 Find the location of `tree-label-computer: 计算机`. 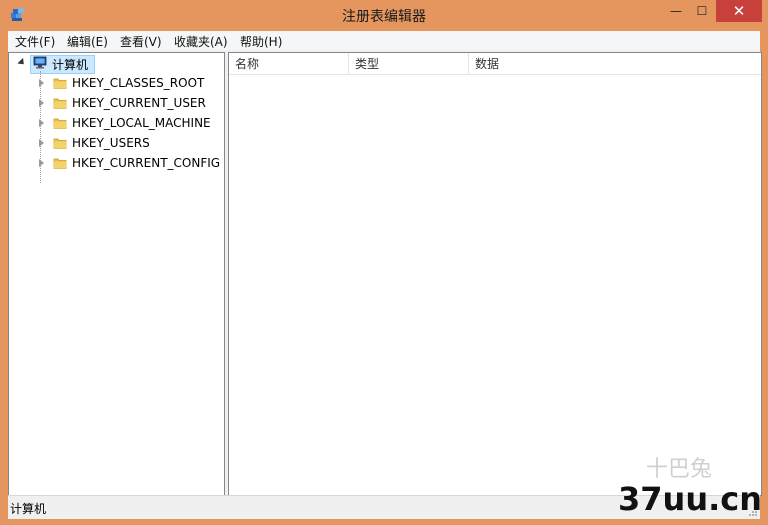

tree-label-computer: 计算机 is located at coordinates (70, 65).